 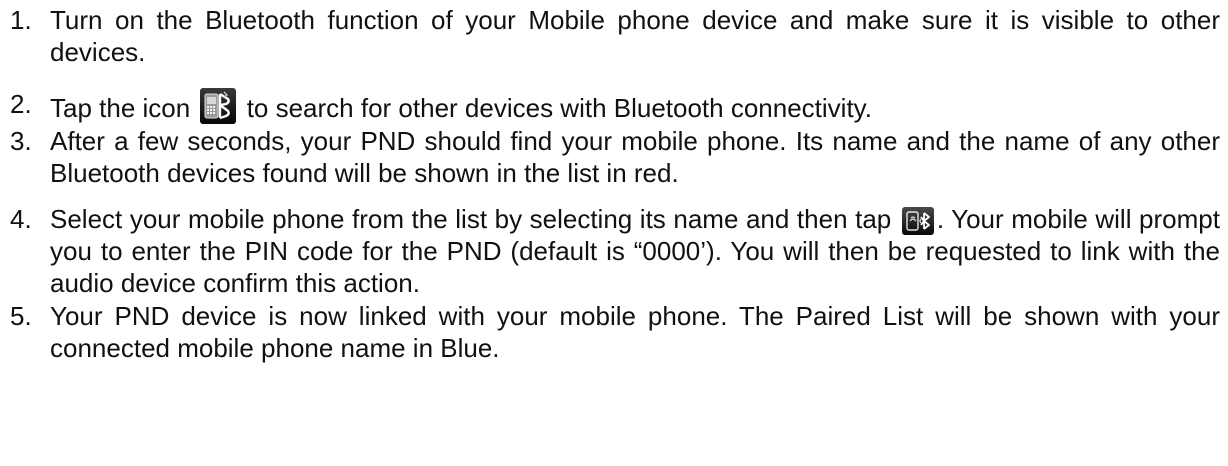 I want to click on step-number: 5., so click(x=21, y=316).